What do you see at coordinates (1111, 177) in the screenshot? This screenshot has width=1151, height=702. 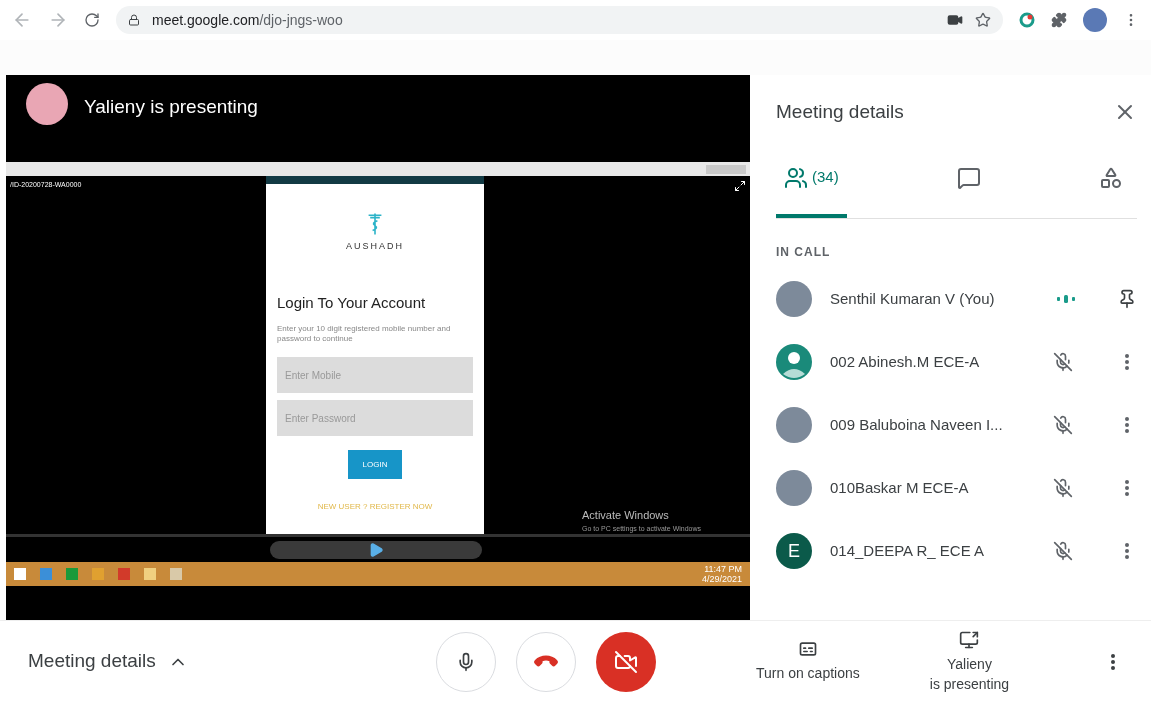 I see `shapes-icon` at bounding box center [1111, 177].